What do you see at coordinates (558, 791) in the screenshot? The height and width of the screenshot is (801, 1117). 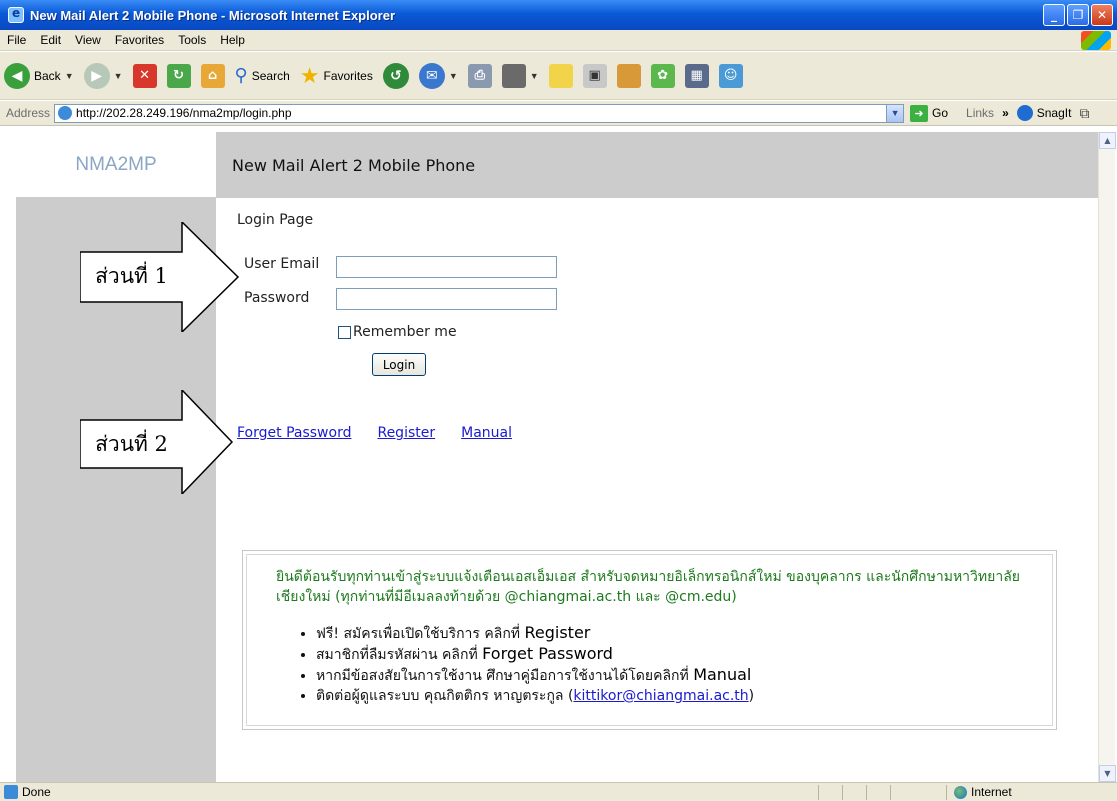 I see `status-bar: Done Internet` at bounding box center [558, 791].